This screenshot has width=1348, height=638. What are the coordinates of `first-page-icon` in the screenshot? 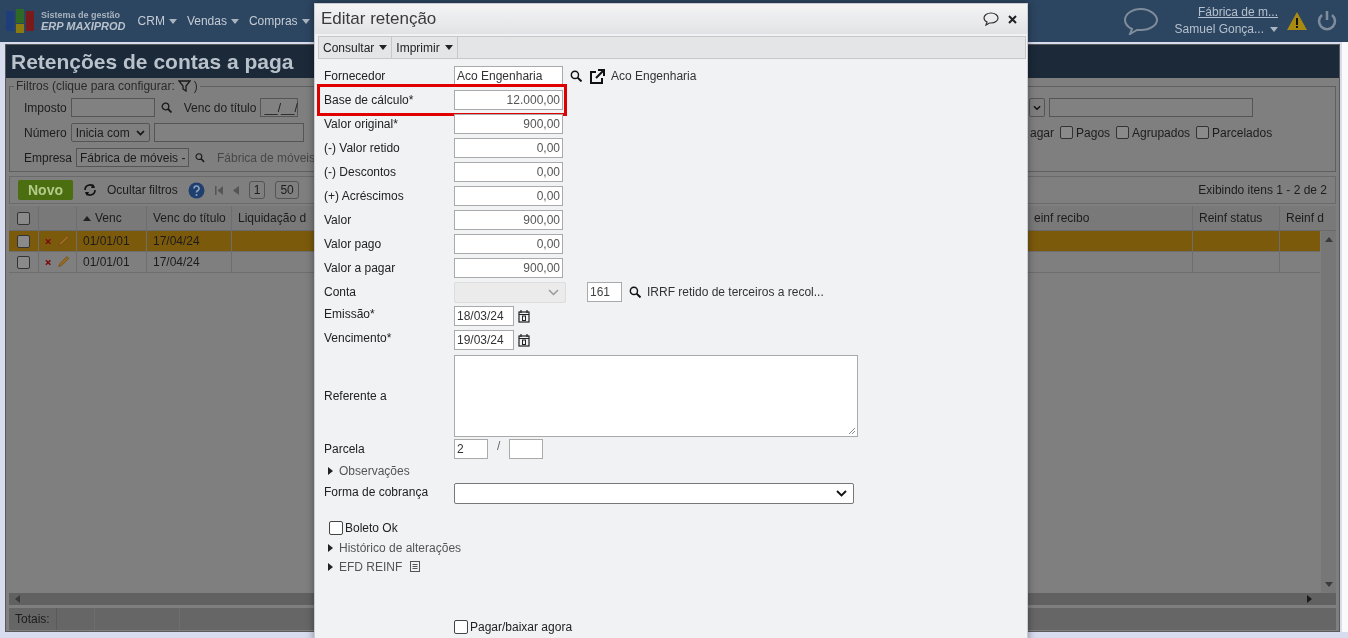 It's located at (218, 190).